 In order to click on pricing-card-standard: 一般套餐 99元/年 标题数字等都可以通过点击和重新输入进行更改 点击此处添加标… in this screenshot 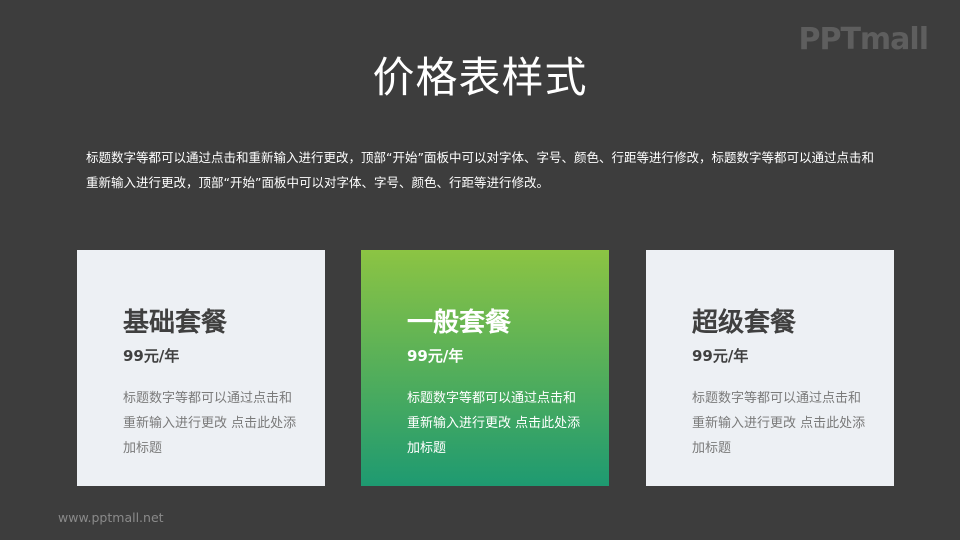, I will do `click(485, 368)`.